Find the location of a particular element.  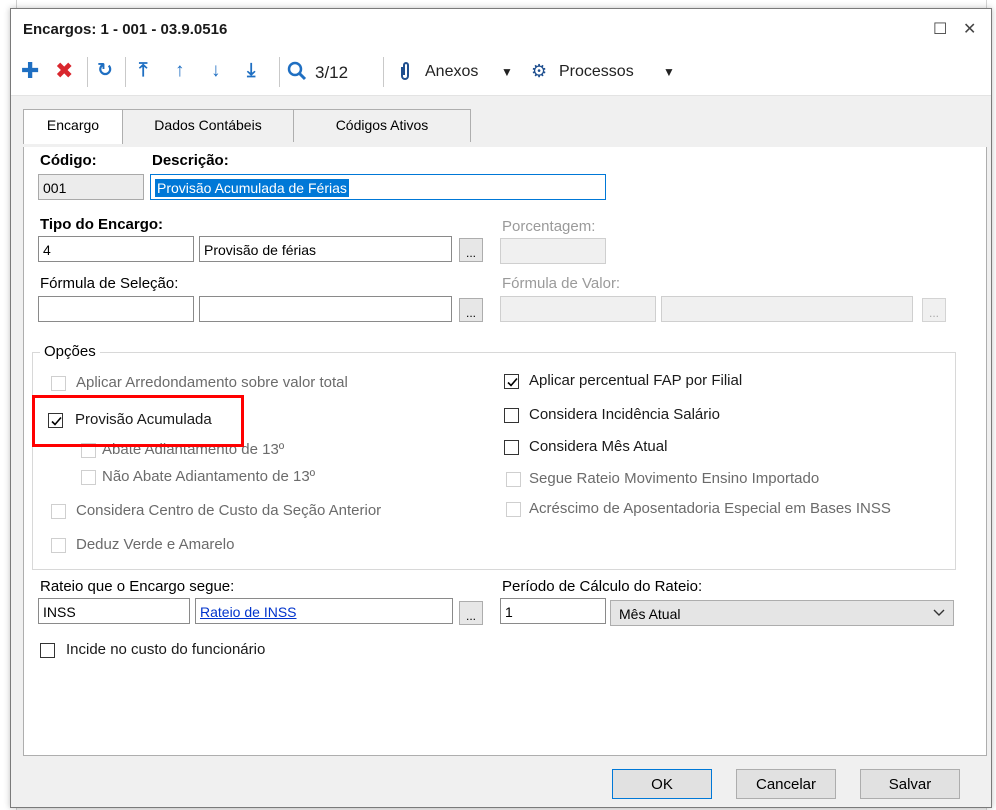

arredondamento-checkbox is located at coordinates (58, 383).